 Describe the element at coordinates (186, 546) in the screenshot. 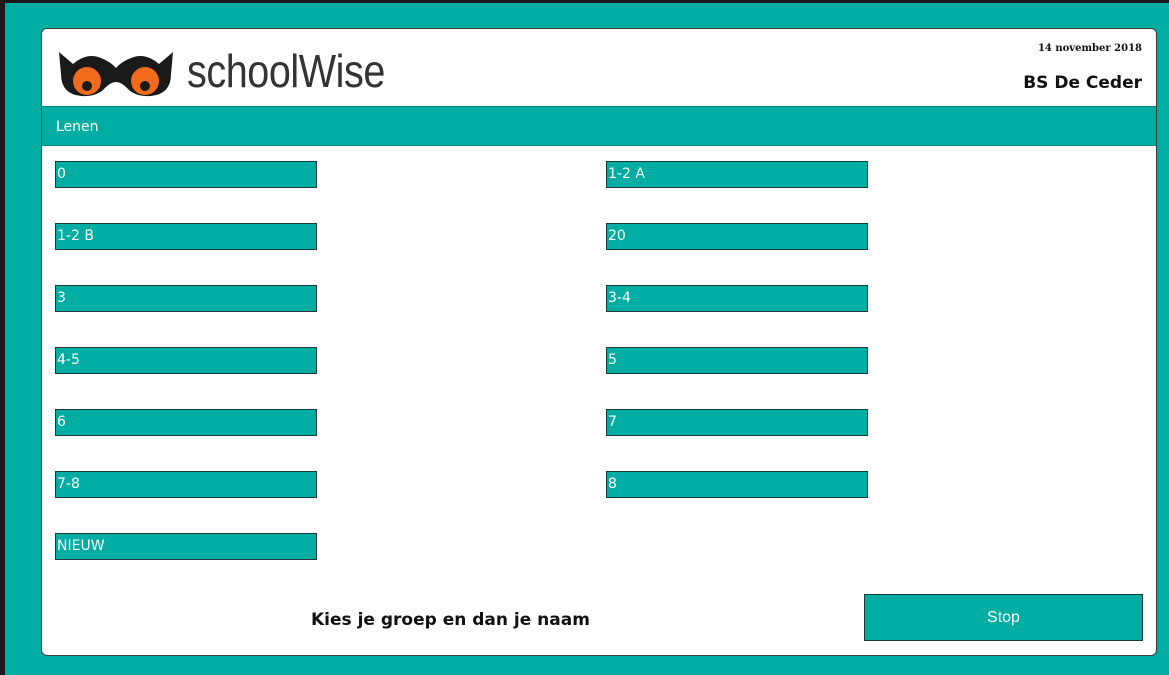

I see `group-button-new: NIEUW` at that location.